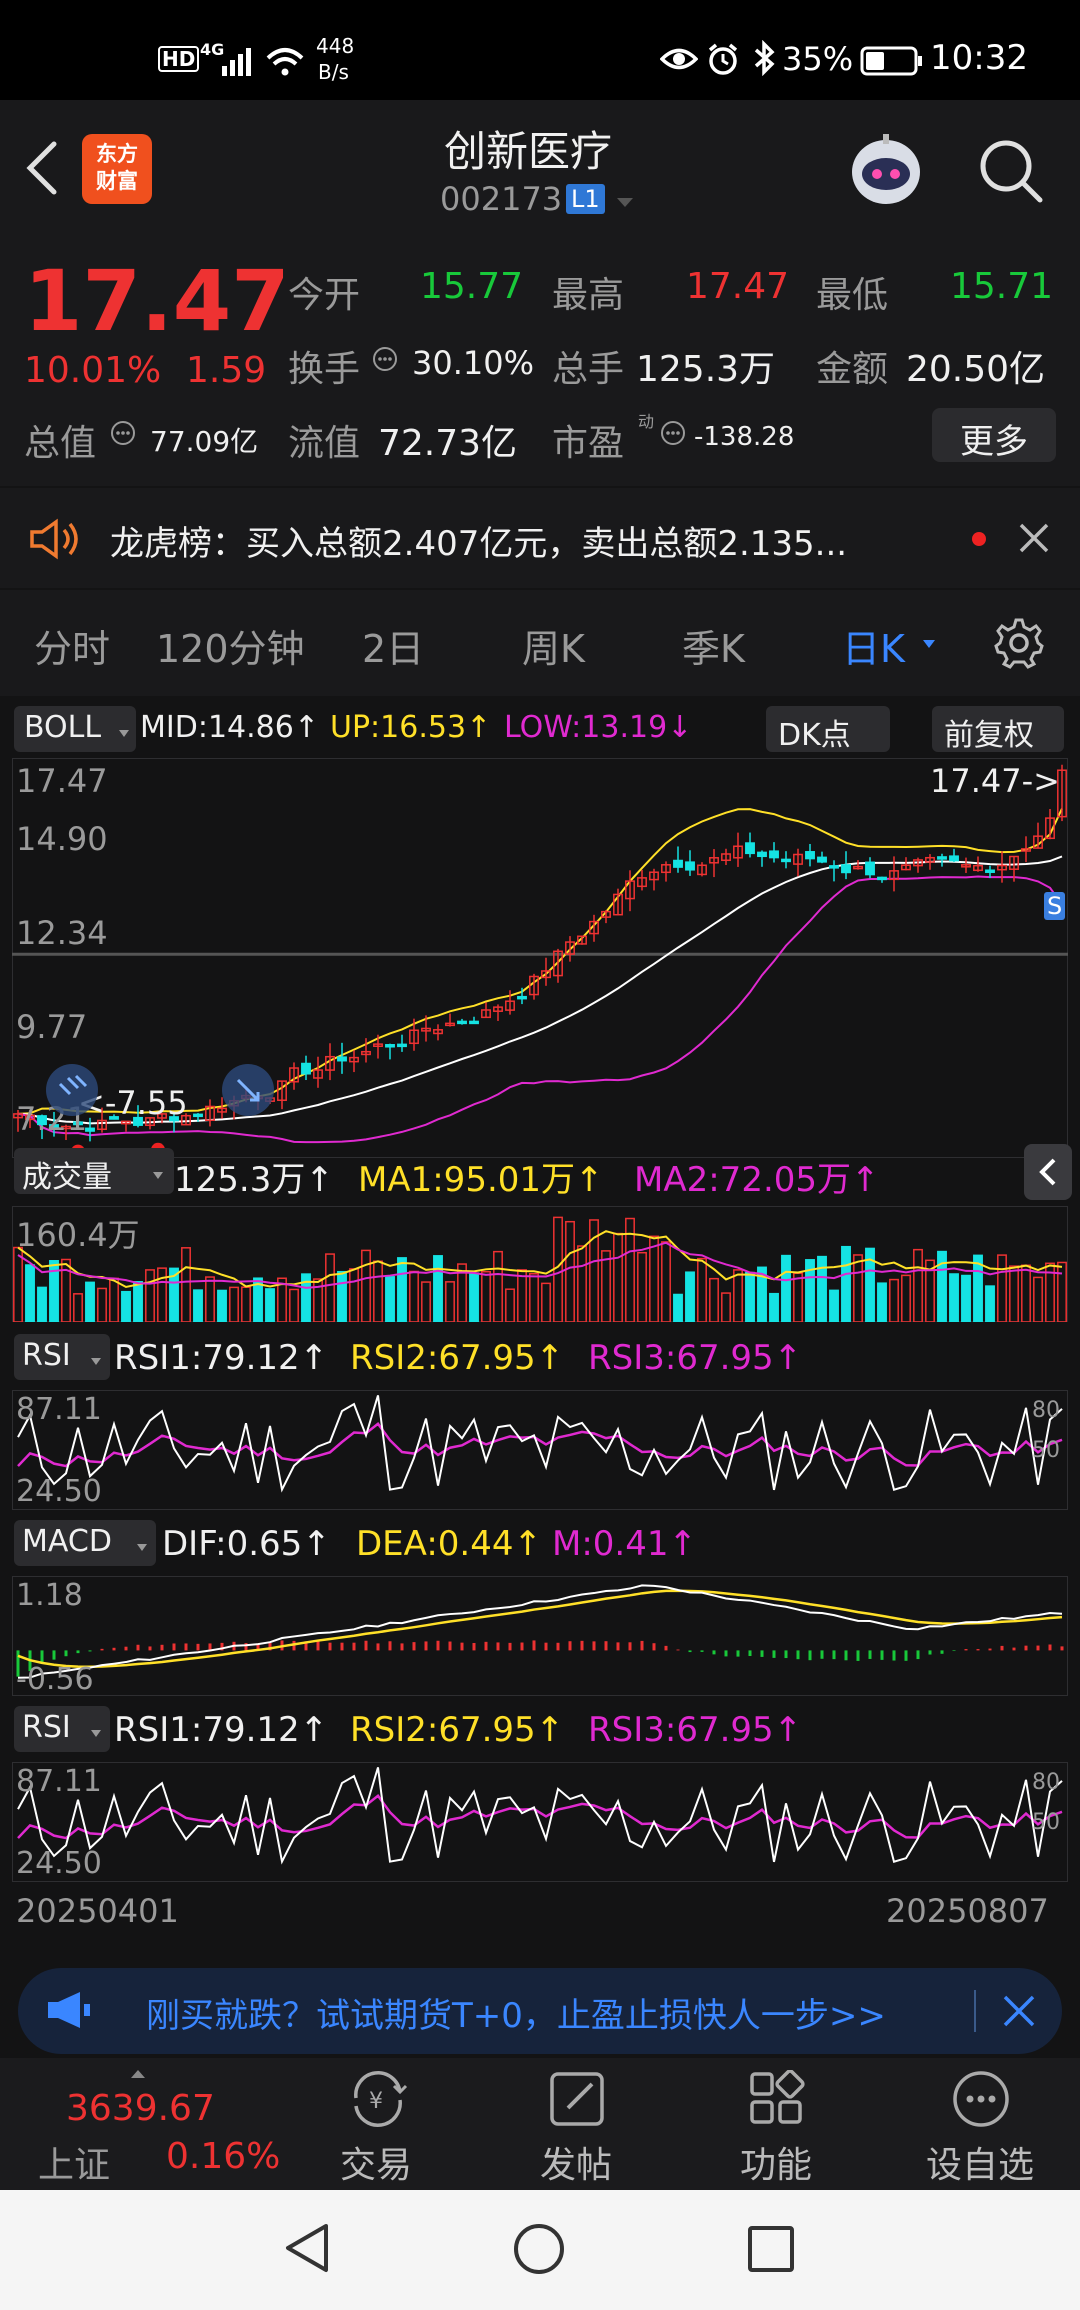  Describe the element at coordinates (62, 1729) in the screenshot. I see `rsi-indicator-selector-2: RSI` at that location.